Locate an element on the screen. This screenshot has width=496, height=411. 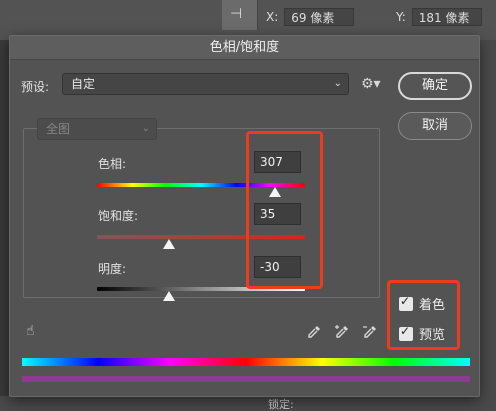
lightness-label: 明度: is located at coordinates (112, 269).